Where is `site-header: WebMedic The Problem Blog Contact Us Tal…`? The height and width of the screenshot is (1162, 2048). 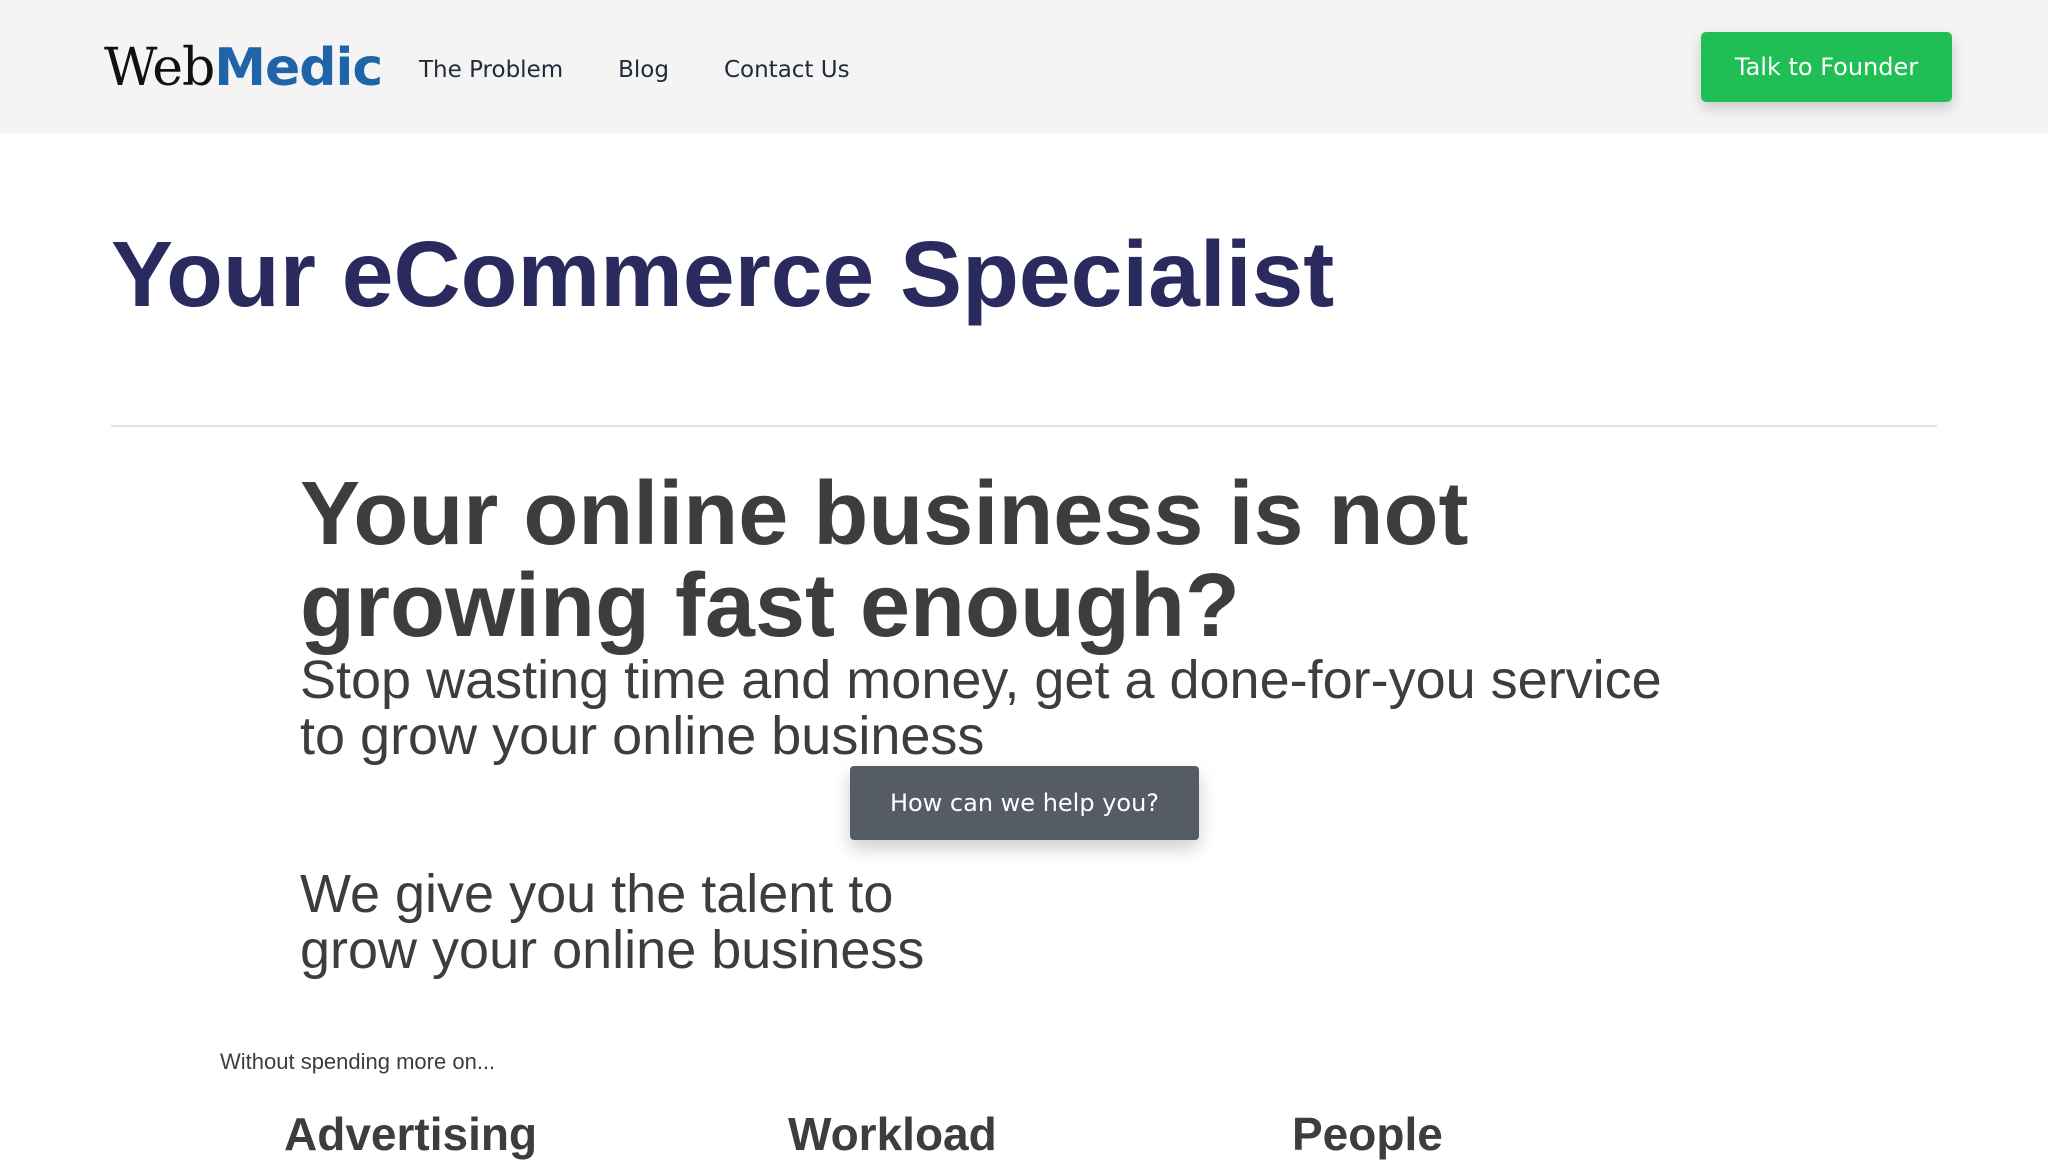 site-header: WebMedic The Problem Blog Contact Us Tal… is located at coordinates (1024, 66).